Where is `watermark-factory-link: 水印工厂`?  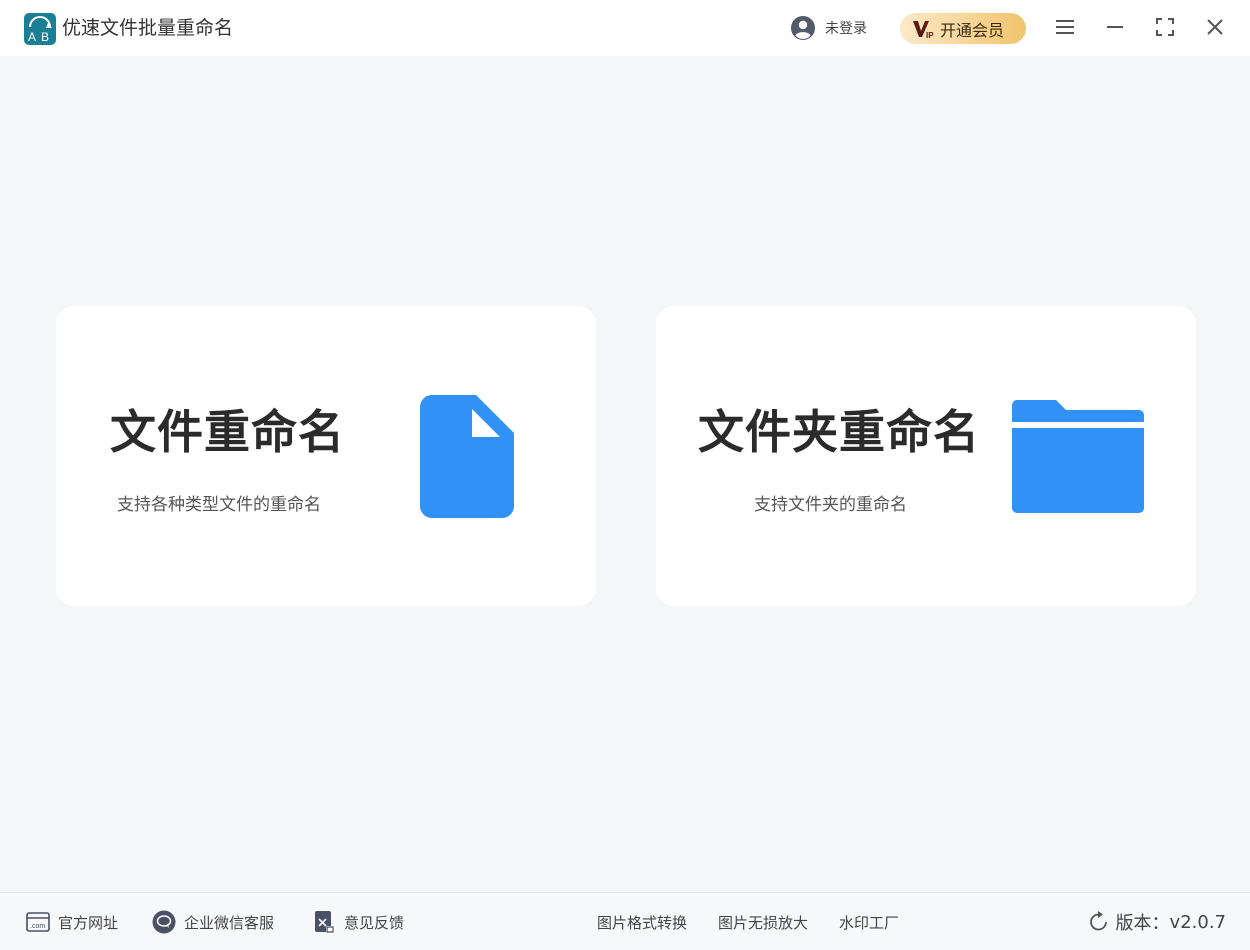
watermark-factory-link: 水印工厂 is located at coordinates (869, 922).